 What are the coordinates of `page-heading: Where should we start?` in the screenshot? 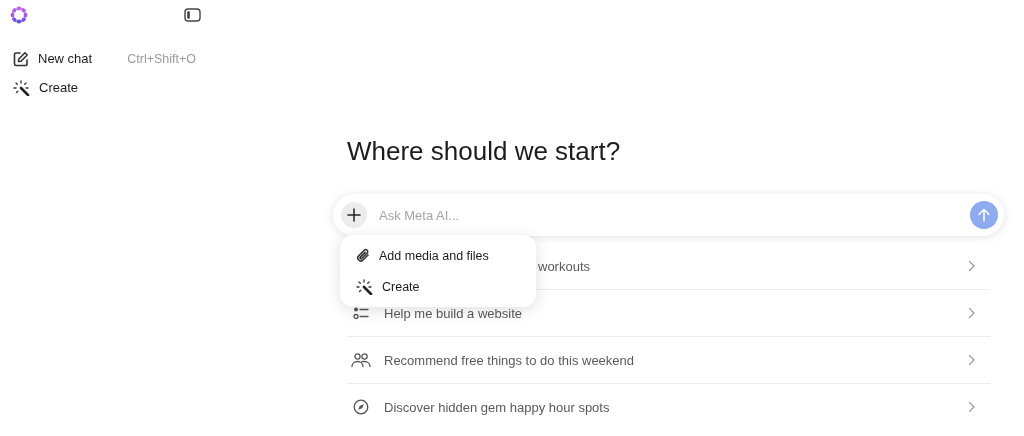 It's located at (484, 152).